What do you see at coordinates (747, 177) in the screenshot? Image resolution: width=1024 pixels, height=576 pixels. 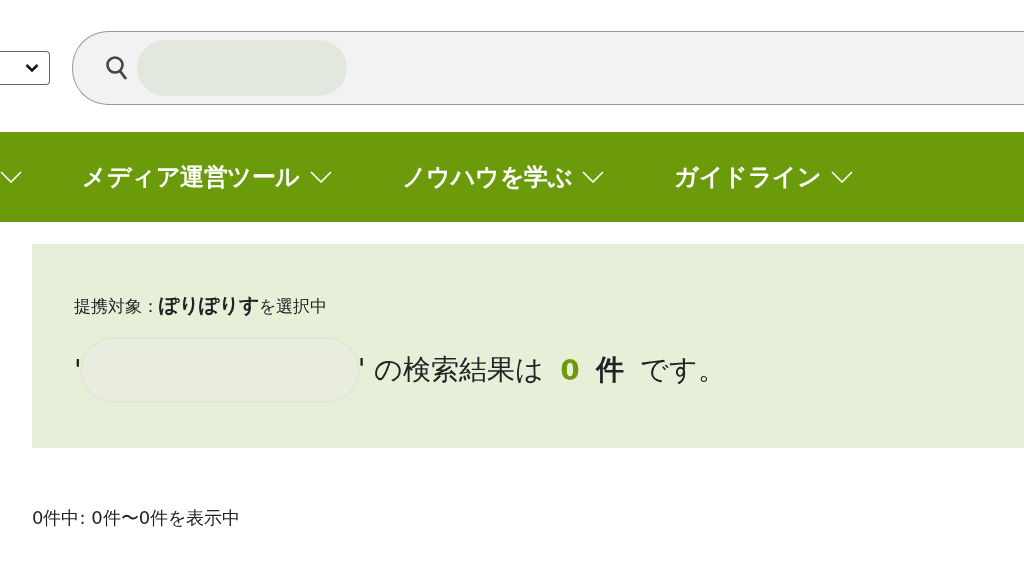 I see `nav-menu-item: ガイドライン` at bounding box center [747, 177].